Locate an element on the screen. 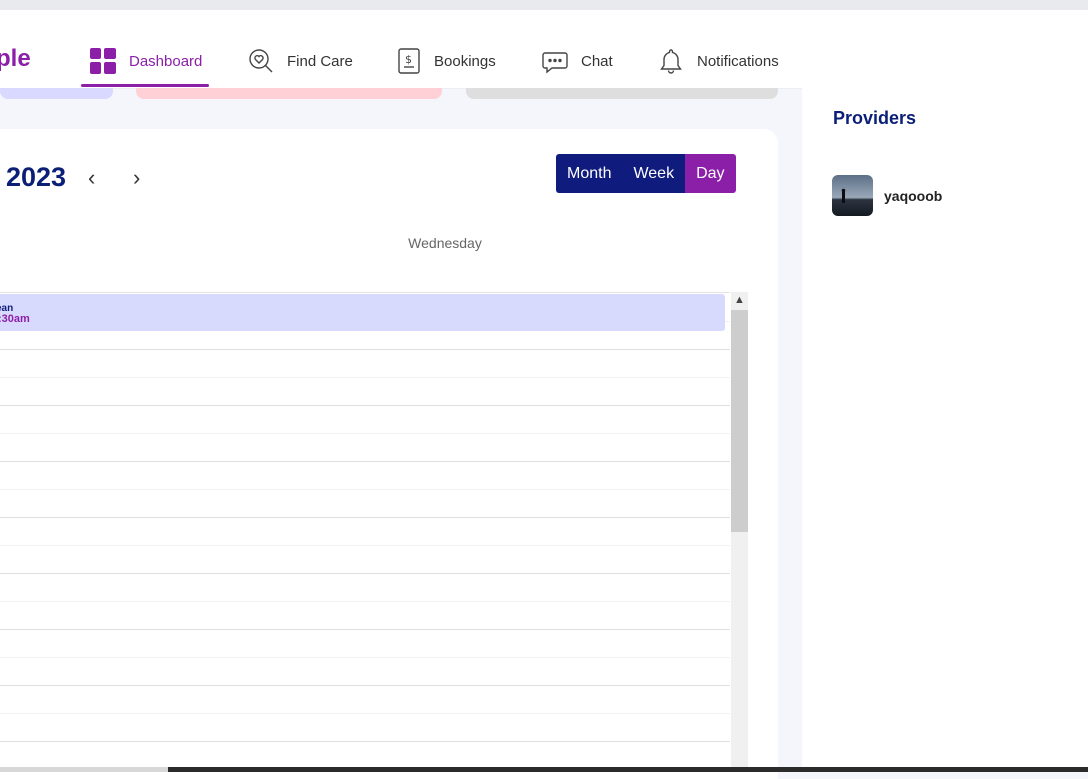 Image resolution: width=1088 pixels, height=779 pixels. bookings-document-dollar-icon: $ is located at coordinates (409, 61).